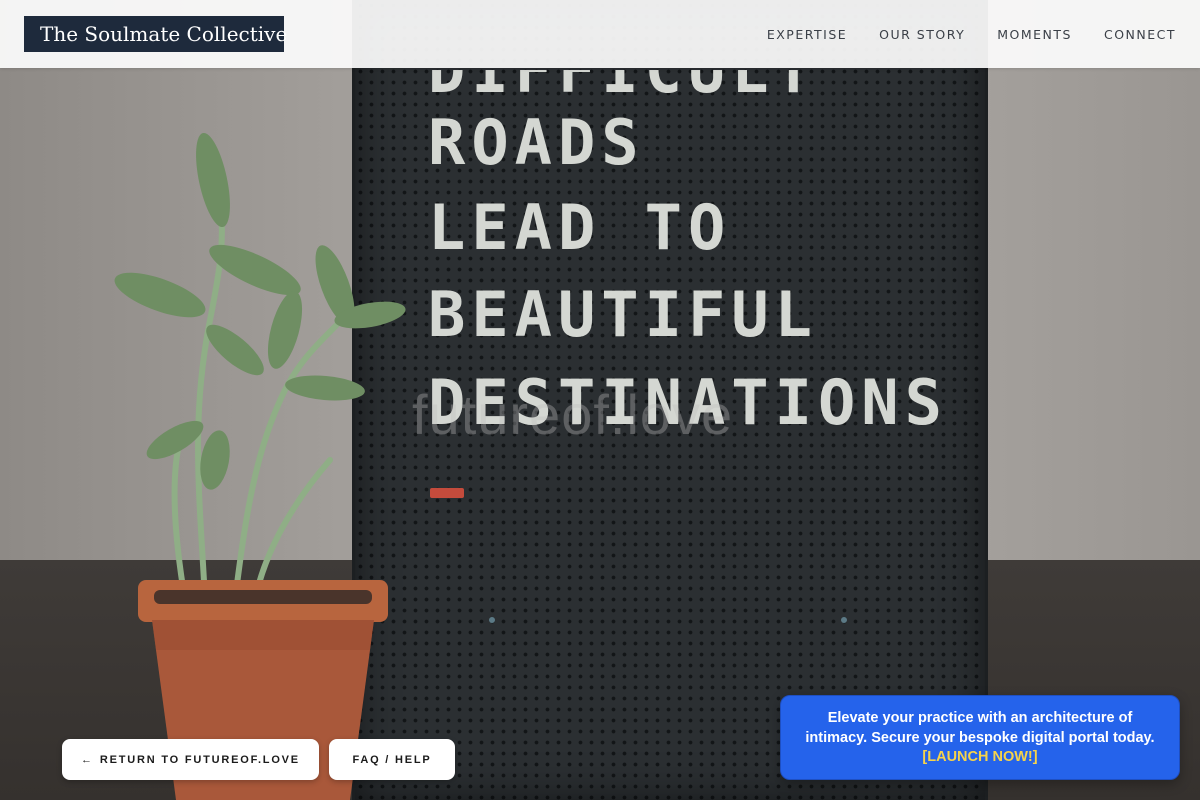 This screenshot has height=800, width=1200. Describe the element at coordinates (260, 367) in the screenshot. I see `plant-illustration` at that location.